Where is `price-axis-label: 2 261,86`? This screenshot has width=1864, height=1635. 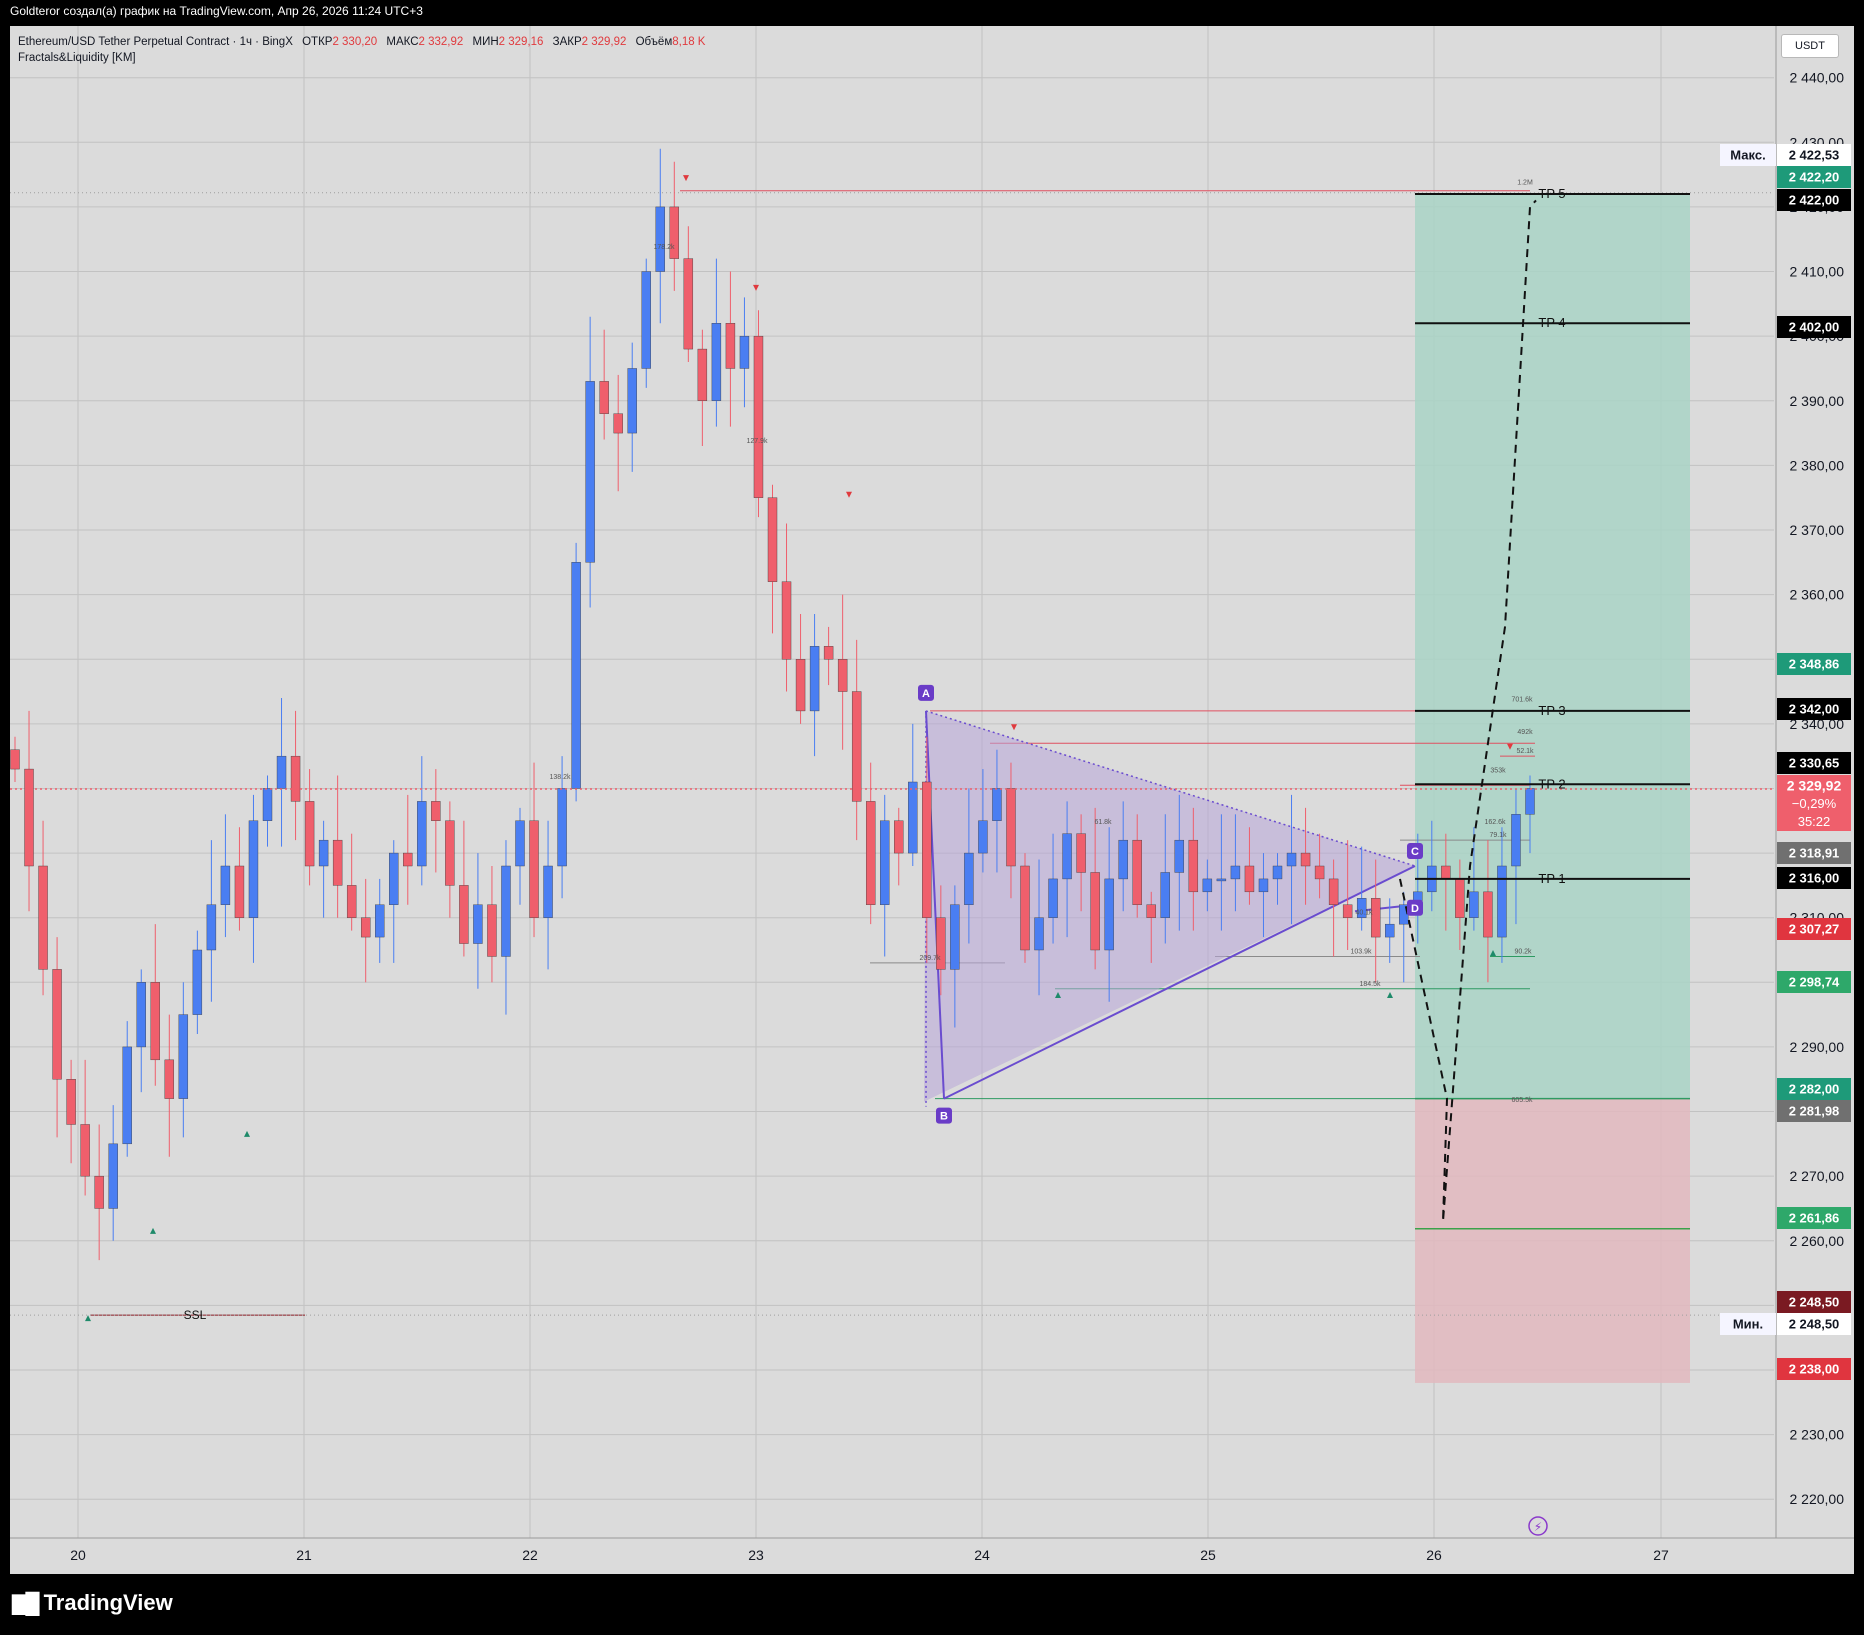 price-axis-label: 2 261,86 is located at coordinates (1814, 1218).